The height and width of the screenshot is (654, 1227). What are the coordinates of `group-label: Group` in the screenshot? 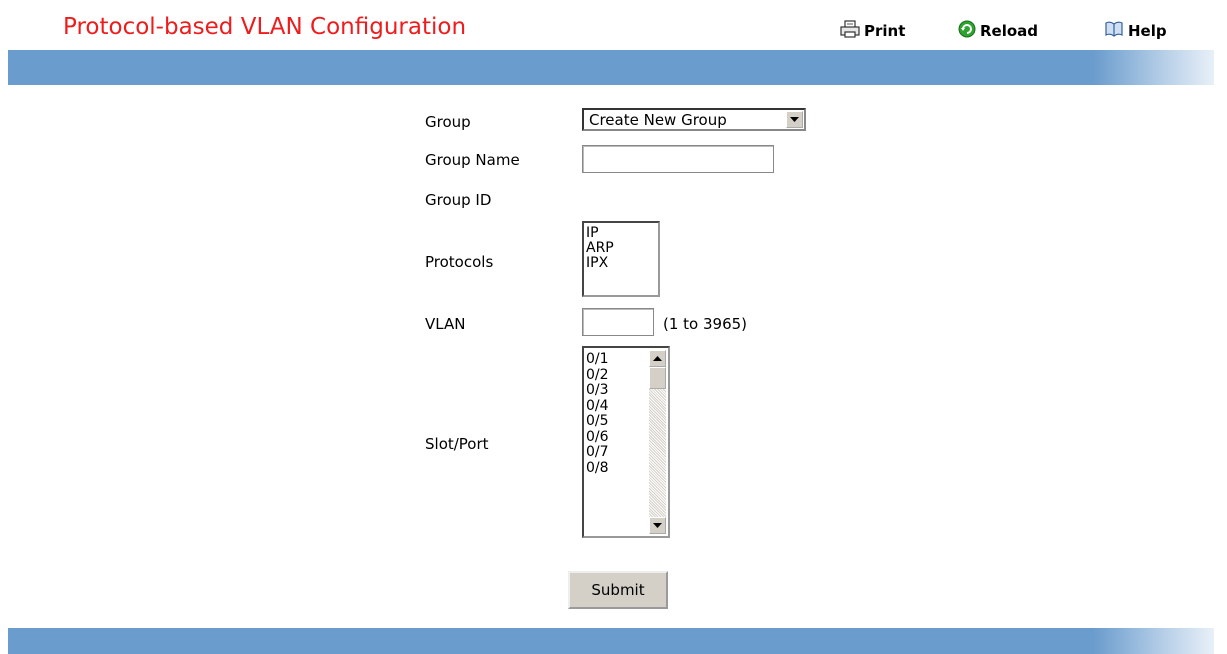 It's located at (448, 122).